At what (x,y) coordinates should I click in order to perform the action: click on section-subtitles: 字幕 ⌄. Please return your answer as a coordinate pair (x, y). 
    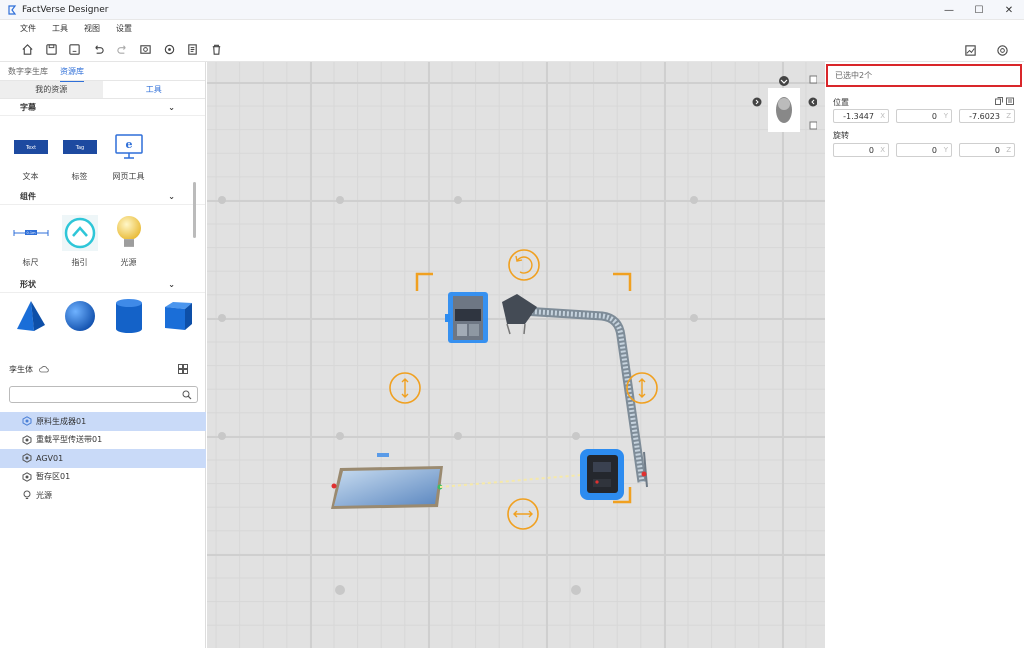
    Looking at the image, I should click on (102, 107).